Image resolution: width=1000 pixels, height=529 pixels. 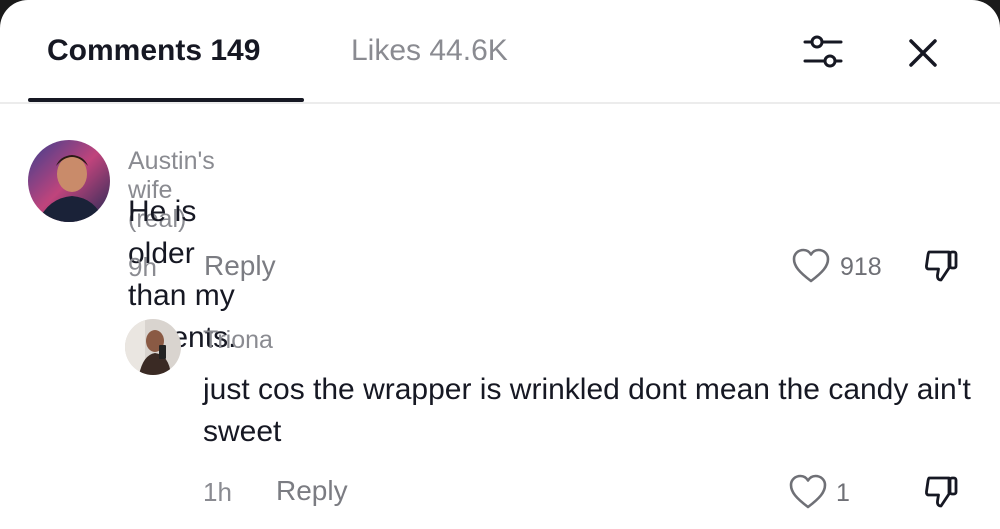 I want to click on like-count: 918, so click(x=861, y=267).